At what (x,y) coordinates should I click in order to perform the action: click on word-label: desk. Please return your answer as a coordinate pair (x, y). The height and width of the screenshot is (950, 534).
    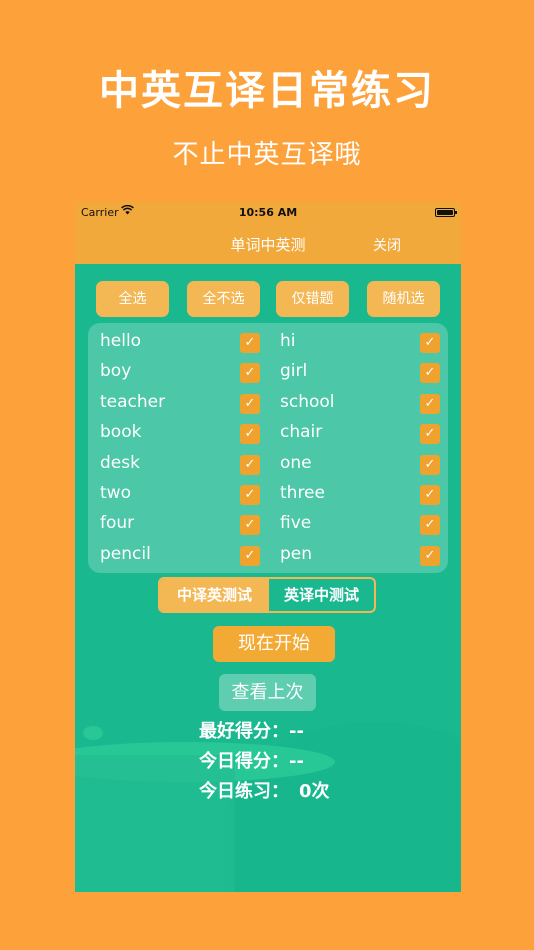
    Looking at the image, I should click on (120, 462).